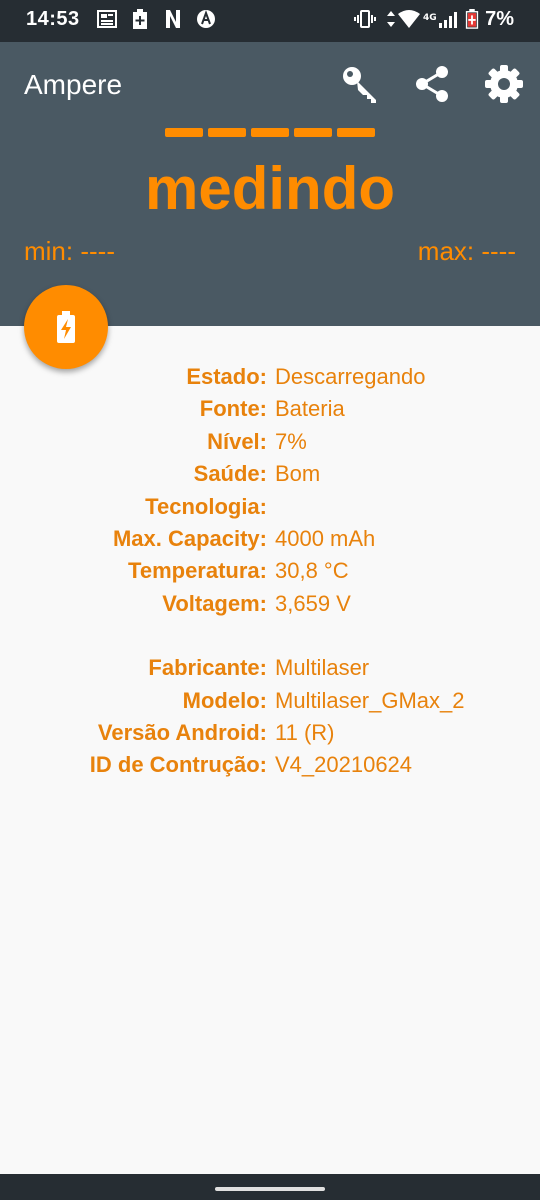 The width and height of the screenshot is (540, 1200). I want to click on signal-4g-icon: 4G, so click(440, 20).